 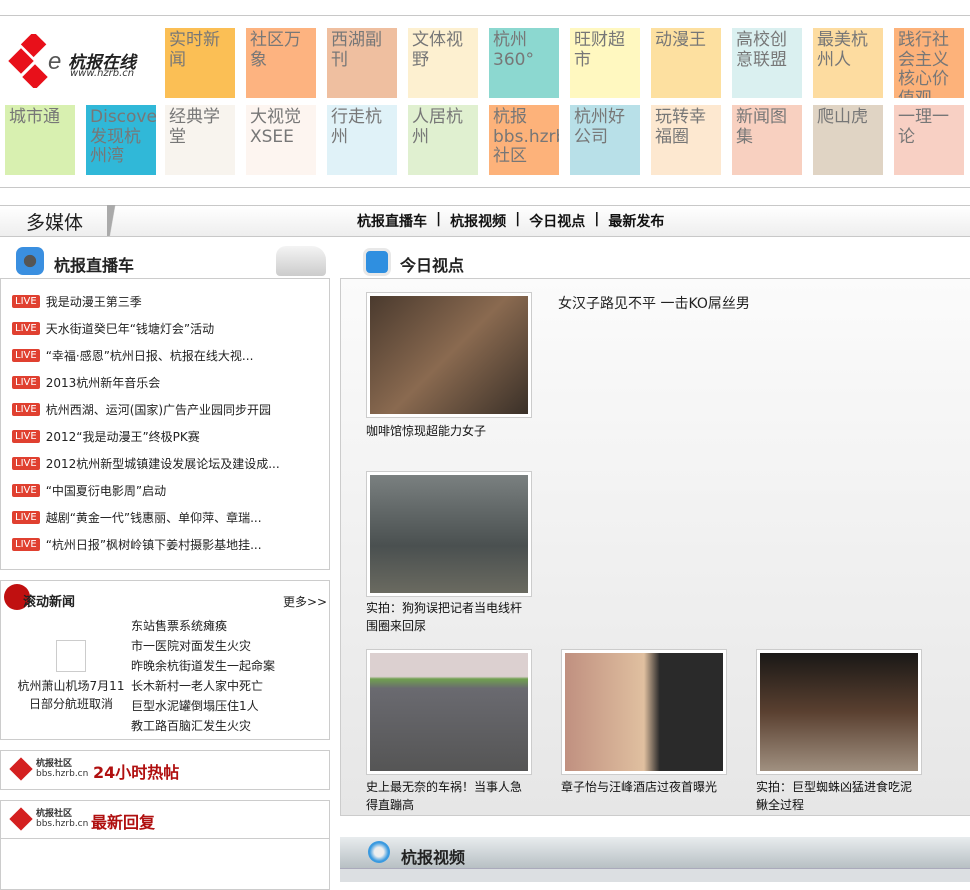 I want to click on tile-label: 行走杭州, so click(x=356, y=127).